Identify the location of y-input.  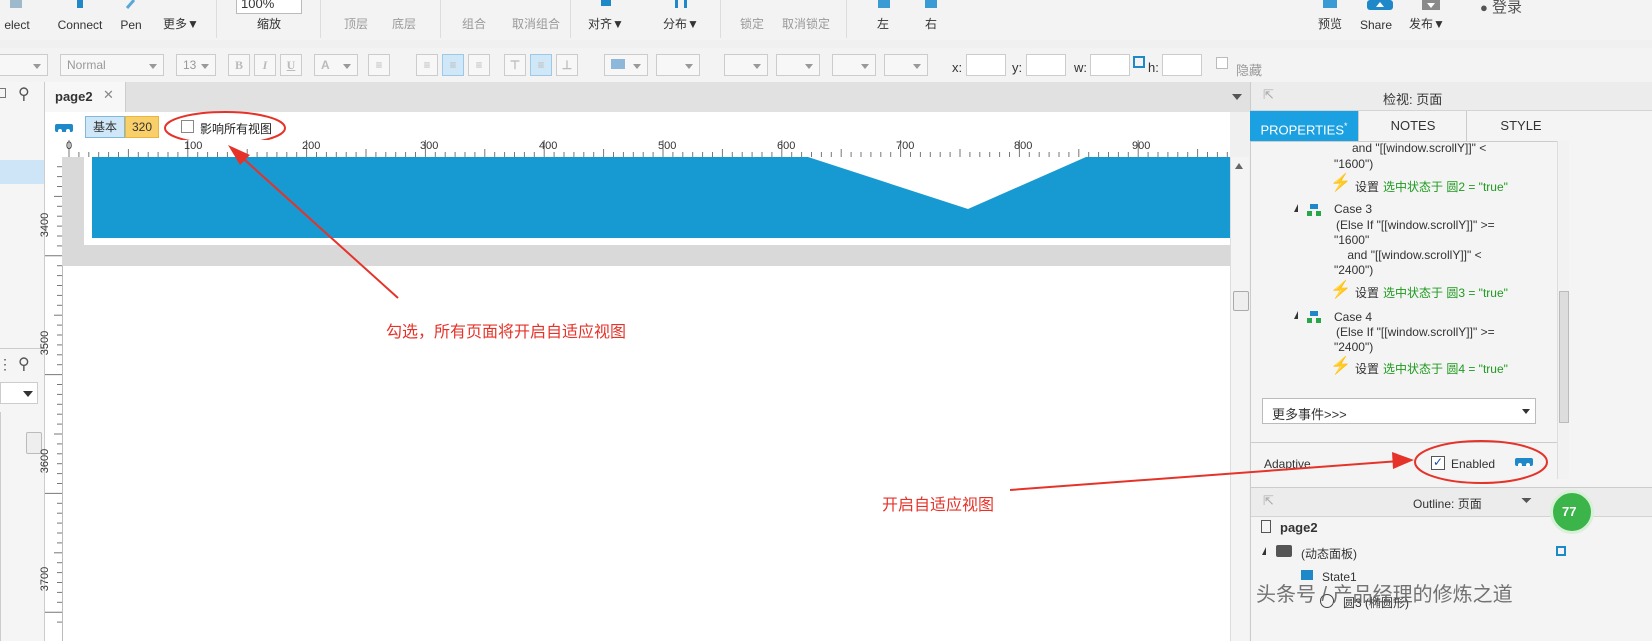
(1046, 65).